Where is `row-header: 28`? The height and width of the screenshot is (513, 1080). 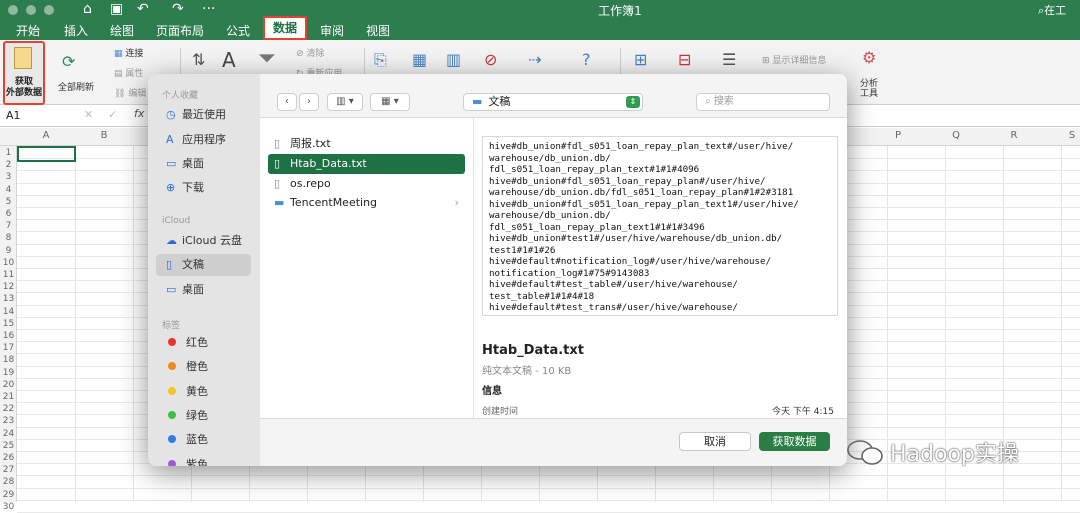
row-header: 28 is located at coordinates (8, 482).